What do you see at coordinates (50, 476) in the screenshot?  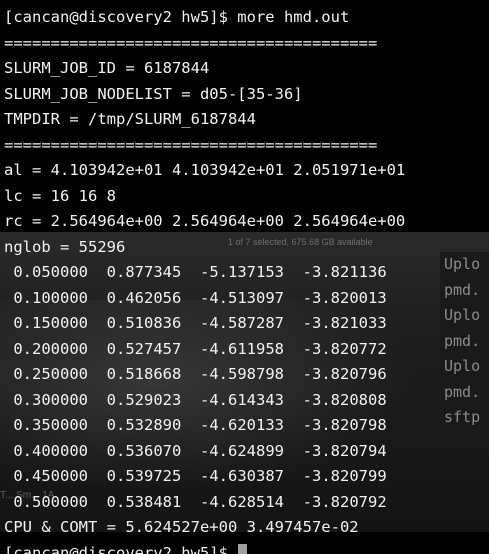 I see `table-cell: 0.450000` at bounding box center [50, 476].